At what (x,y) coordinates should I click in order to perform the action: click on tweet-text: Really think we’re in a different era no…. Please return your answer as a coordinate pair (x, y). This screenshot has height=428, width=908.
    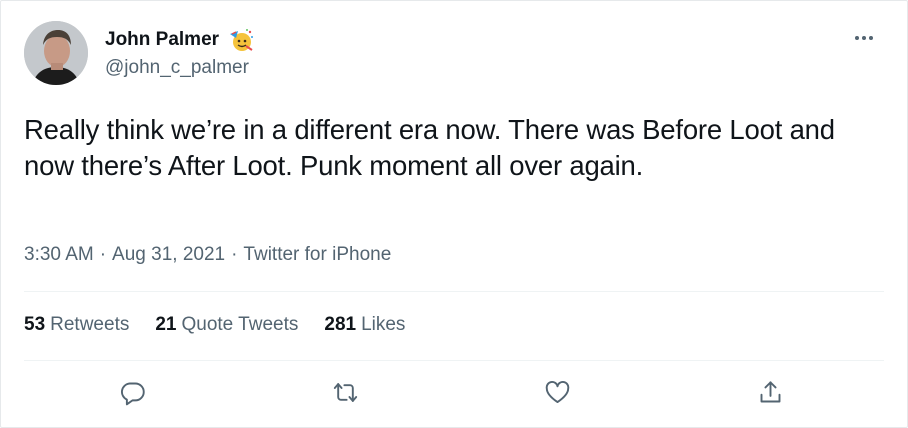
    Looking at the image, I should click on (429, 147).